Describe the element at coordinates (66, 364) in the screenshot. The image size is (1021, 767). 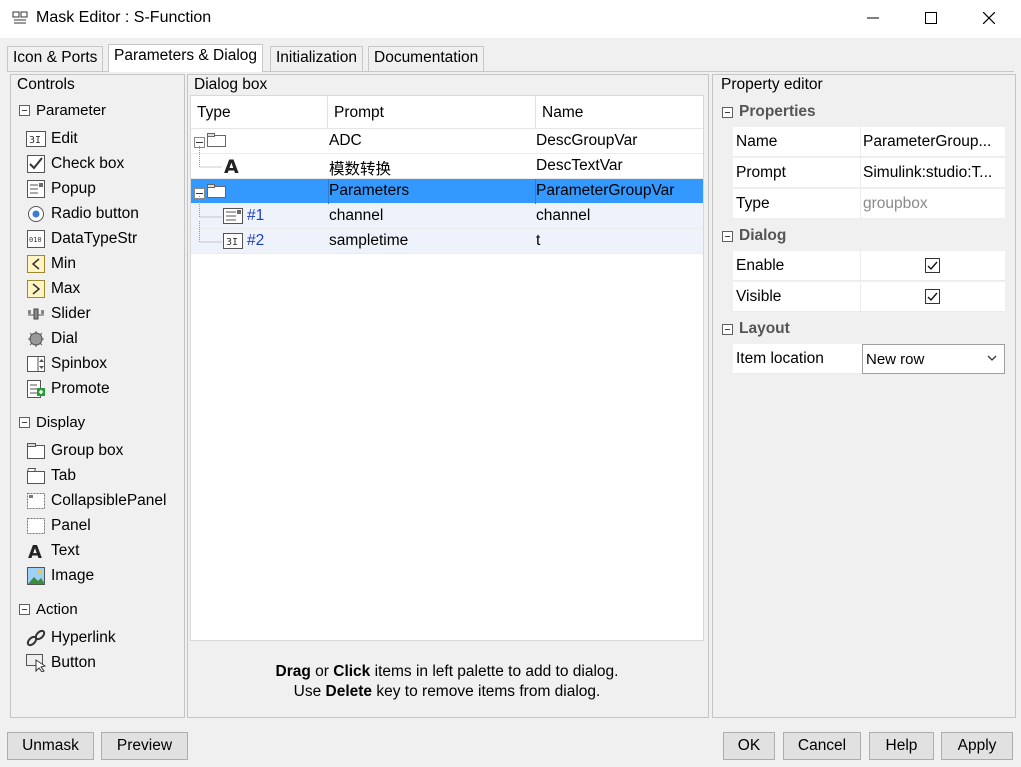
I see `palette-spinbox: Spinbox` at that location.